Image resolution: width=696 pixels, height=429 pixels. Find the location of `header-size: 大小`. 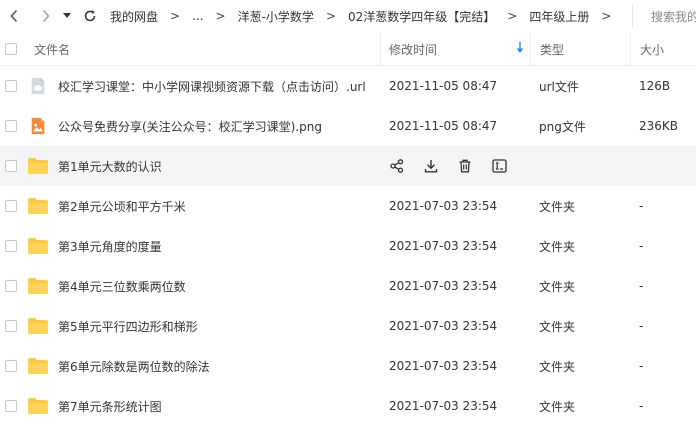

header-size: 大小 is located at coordinates (663, 49).